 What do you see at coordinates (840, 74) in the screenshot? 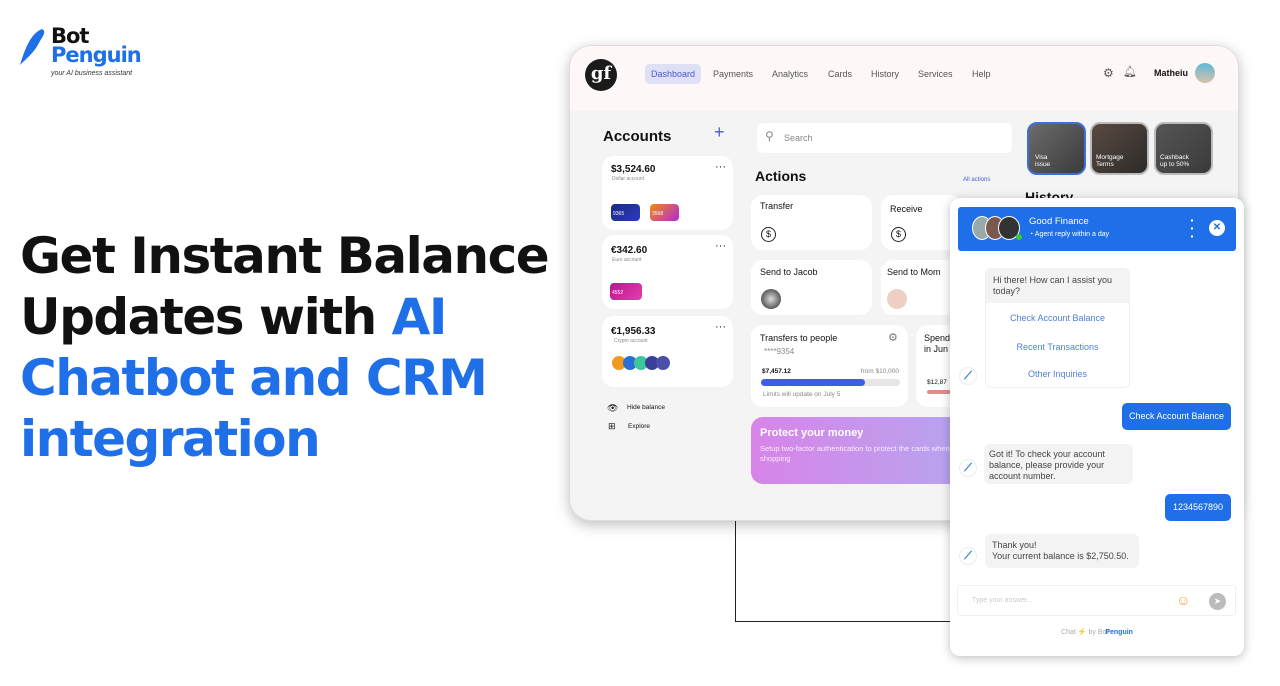
I see `nav-cards: Cards` at bounding box center [840, 74].